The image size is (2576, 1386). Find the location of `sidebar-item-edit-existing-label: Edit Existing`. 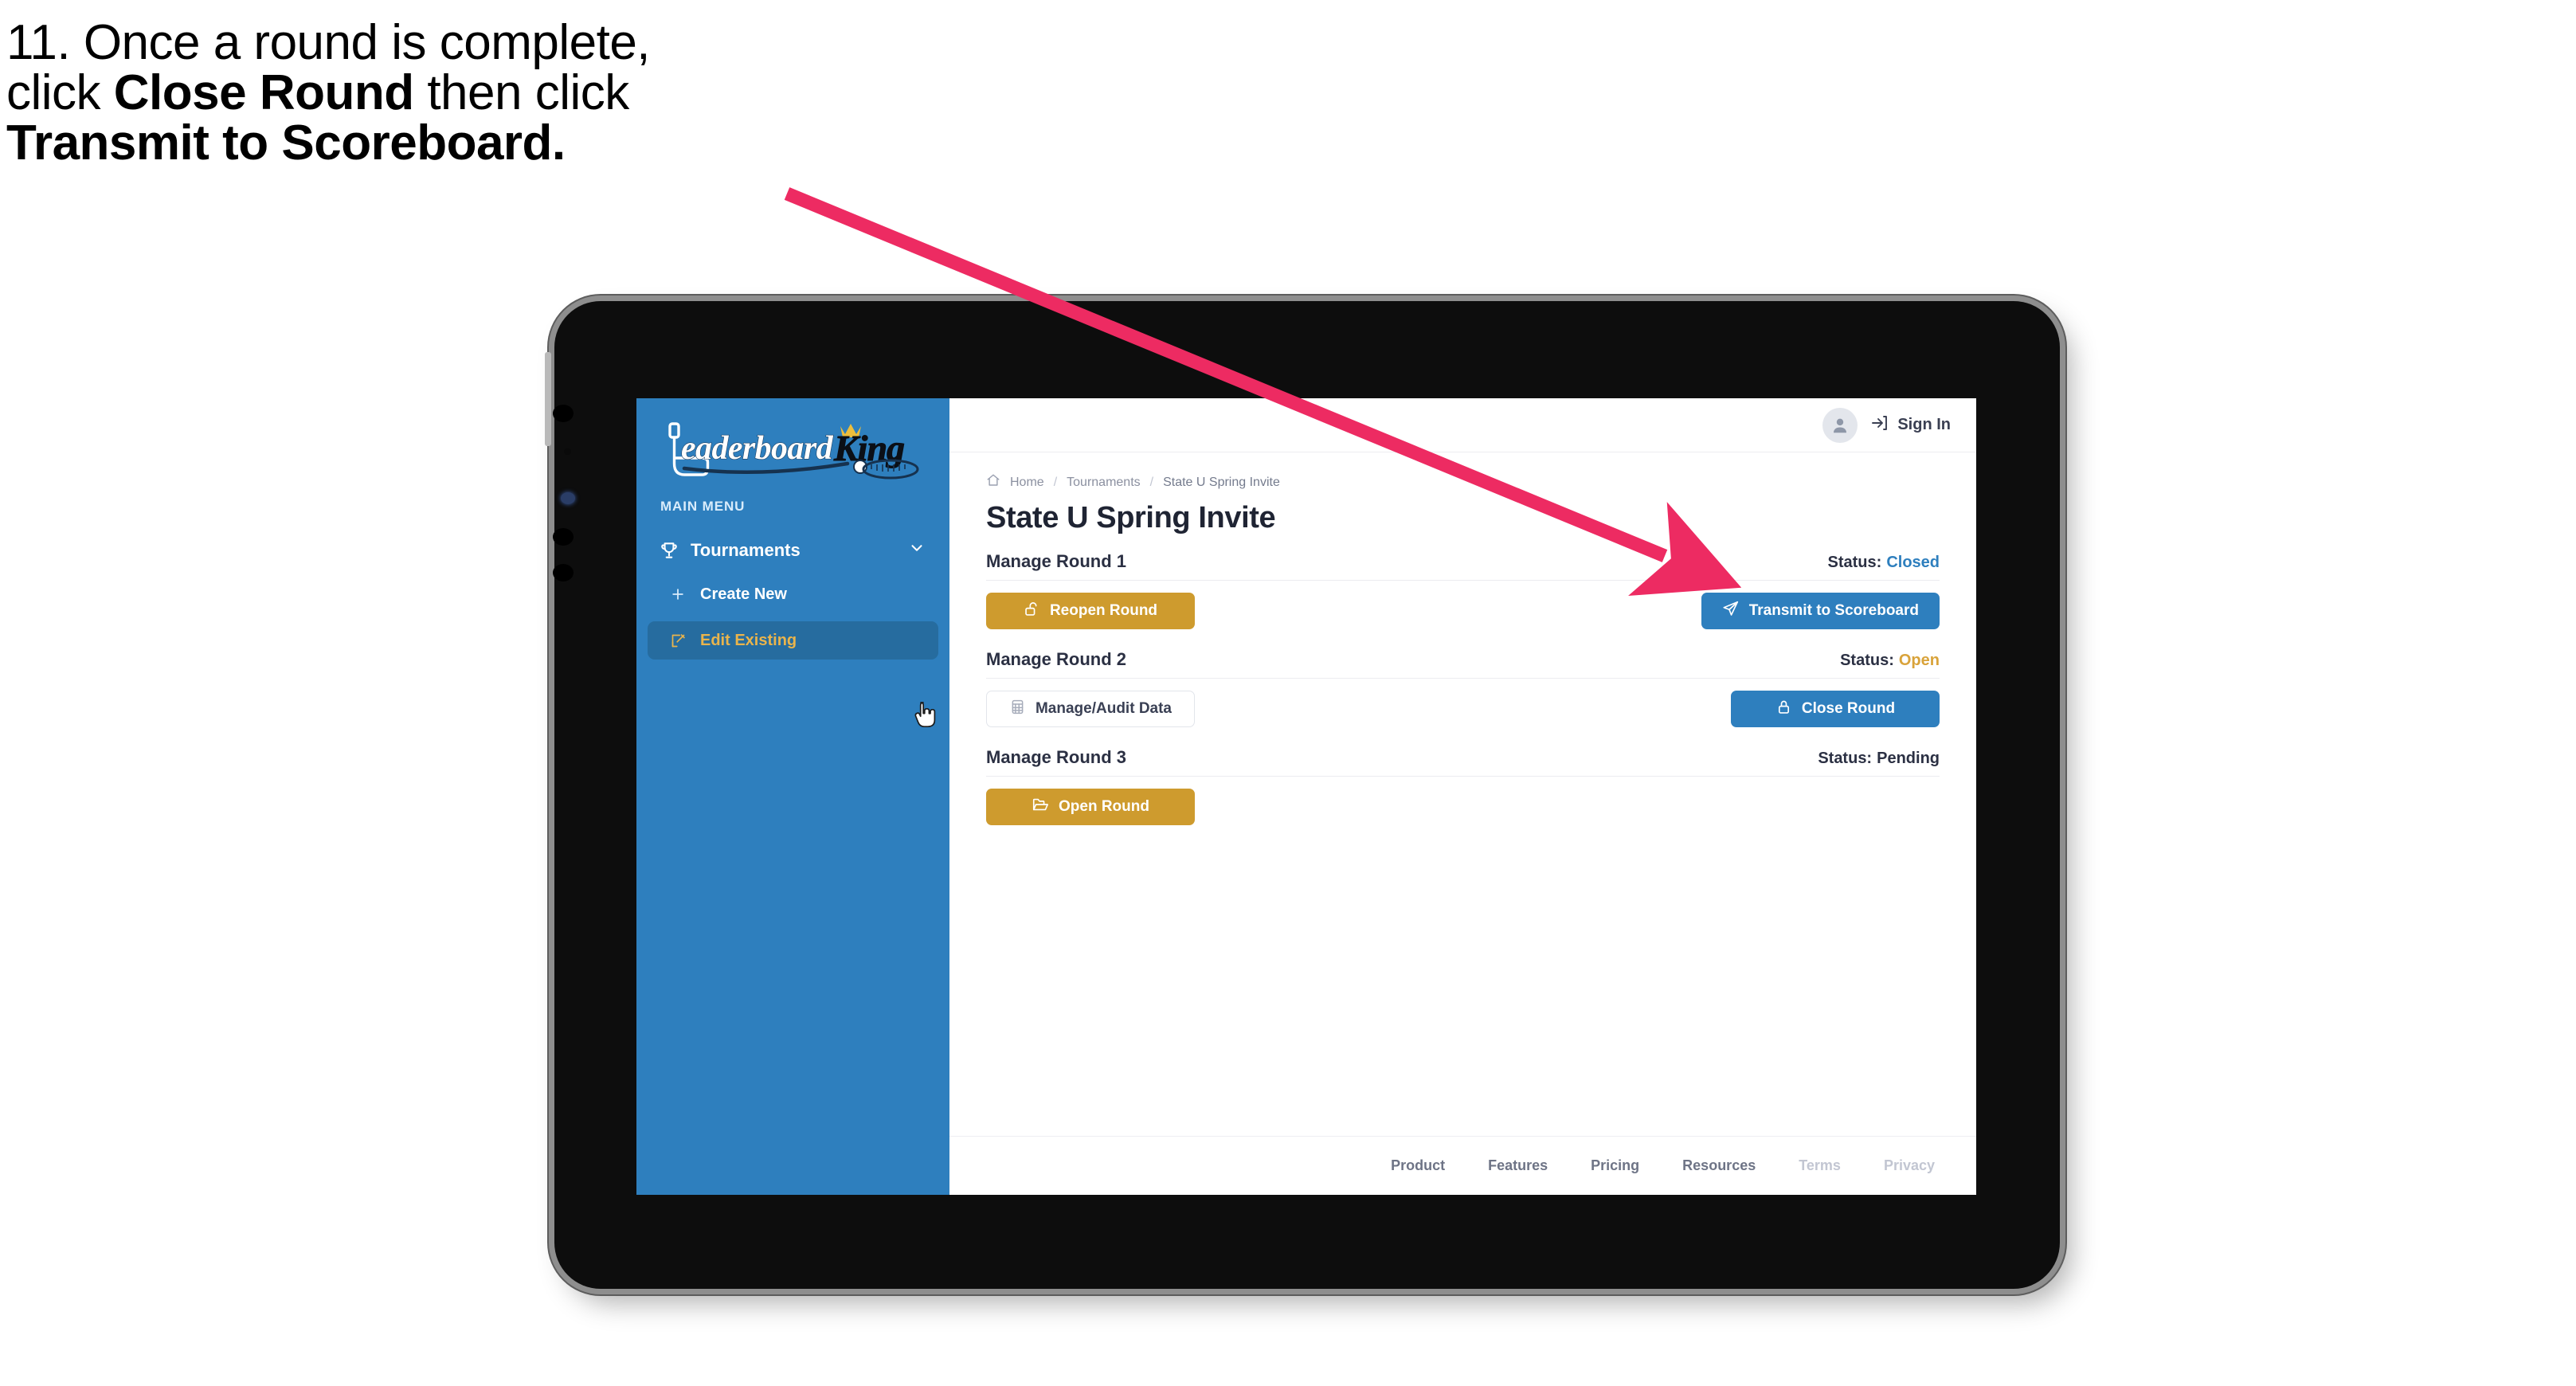

sidebar-item-edit-existing-label: Edit Existing is located at coordinates (748, 640).